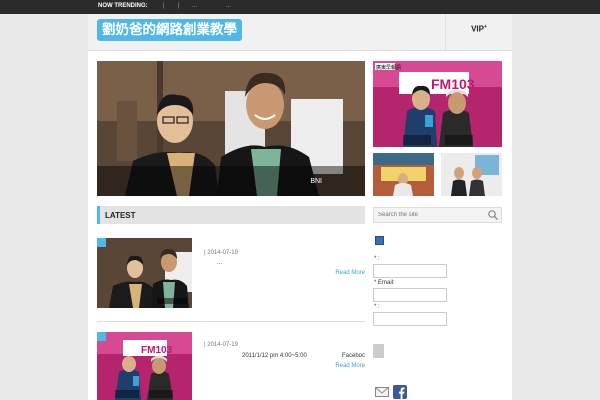 The height and width of the screenshot is (400, 600). Describe the element at coordinates (120, 215) in the screenshot. I see `latest-title: LATEST` at that location.